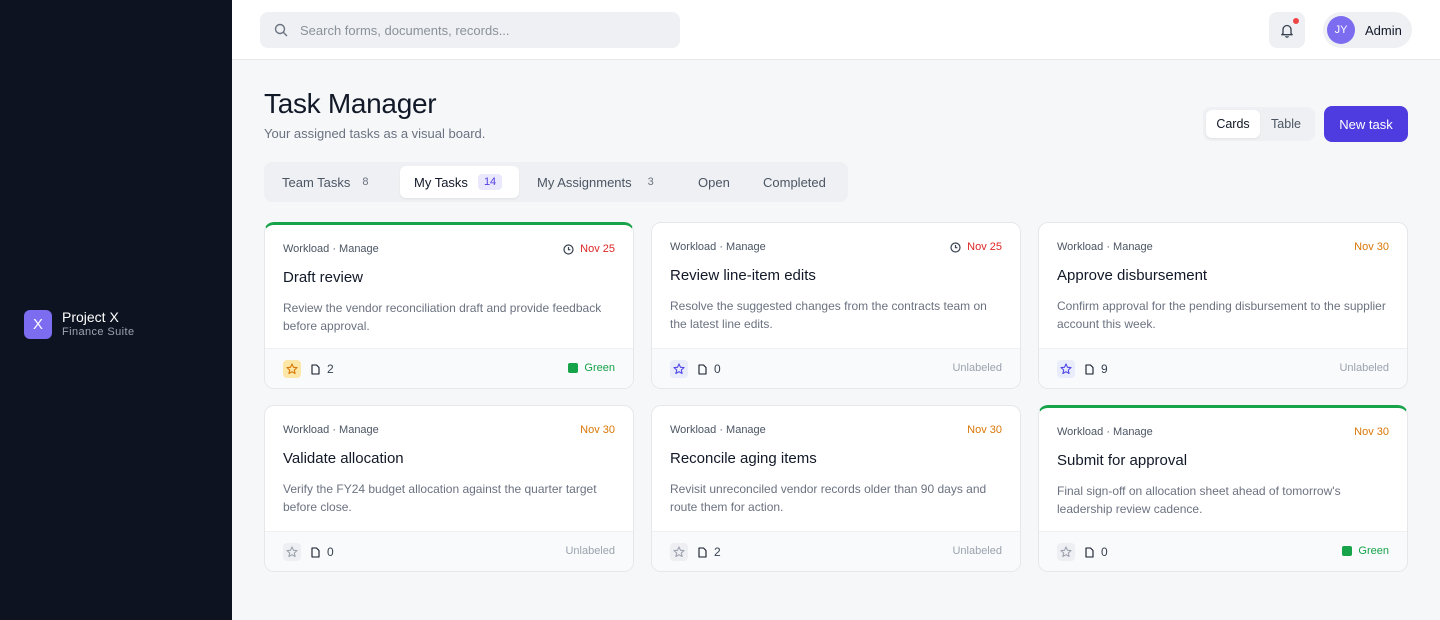 This screenshot has height=620, width=1440. I want to click on tab-completed: Completed, so click(796, 182).